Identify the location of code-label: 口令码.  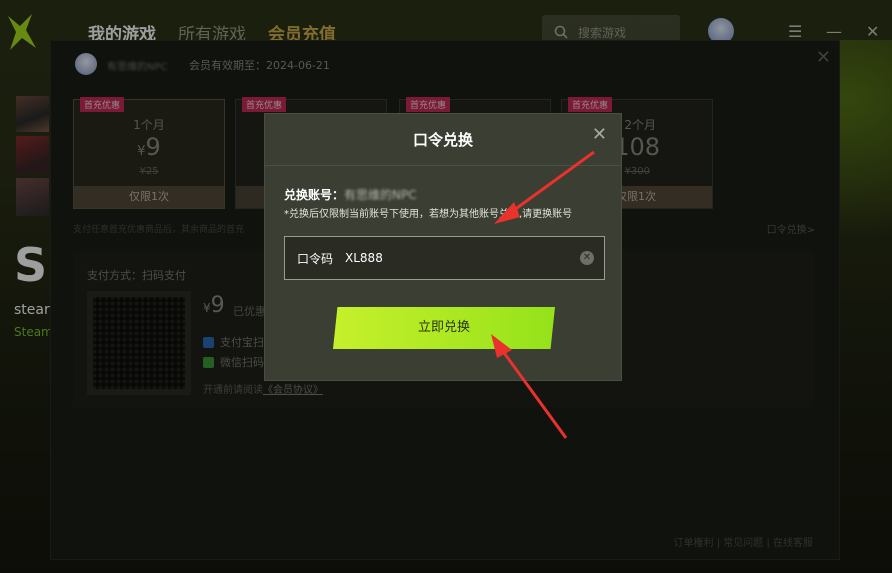
(315, 258).